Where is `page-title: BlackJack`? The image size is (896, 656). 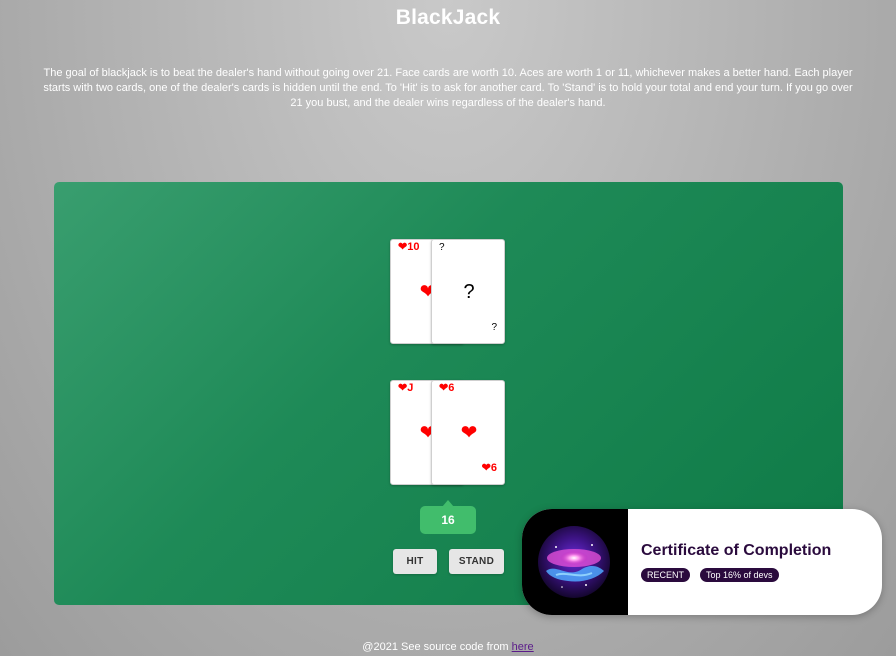 page-title: BlackJack is located at coordinates (448, 17).